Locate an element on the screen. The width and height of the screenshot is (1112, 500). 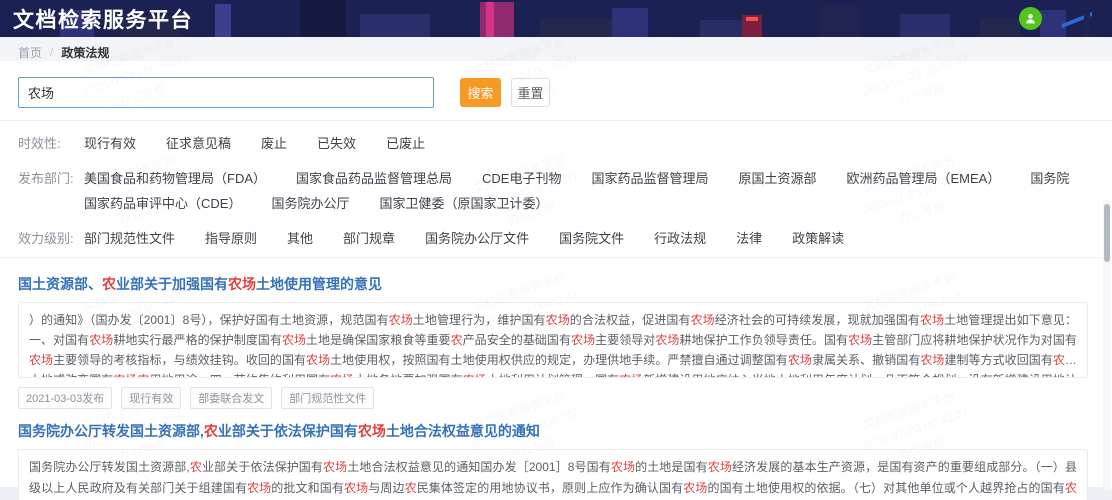
filter-option: 部门规范性文件 is located at coordinates (129, 237).